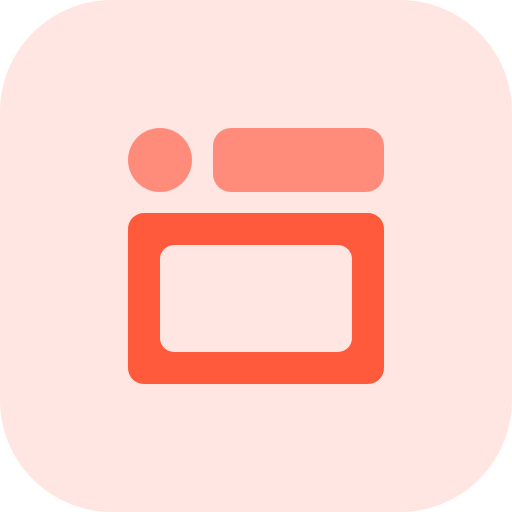 The height and width of the screenshot is (512, 512). What do you see at coordinates (160, 160) in the screenshot?
I see `control-knob` at bounding box center [160, 160].